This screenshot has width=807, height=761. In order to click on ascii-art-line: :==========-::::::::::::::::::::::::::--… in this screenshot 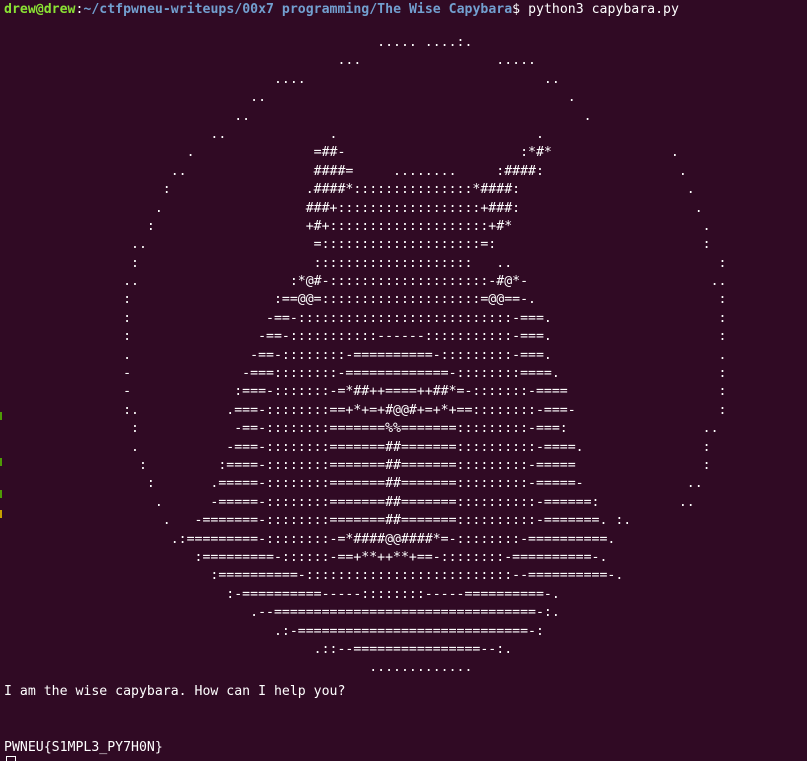, I will do `click(314, 576)`.